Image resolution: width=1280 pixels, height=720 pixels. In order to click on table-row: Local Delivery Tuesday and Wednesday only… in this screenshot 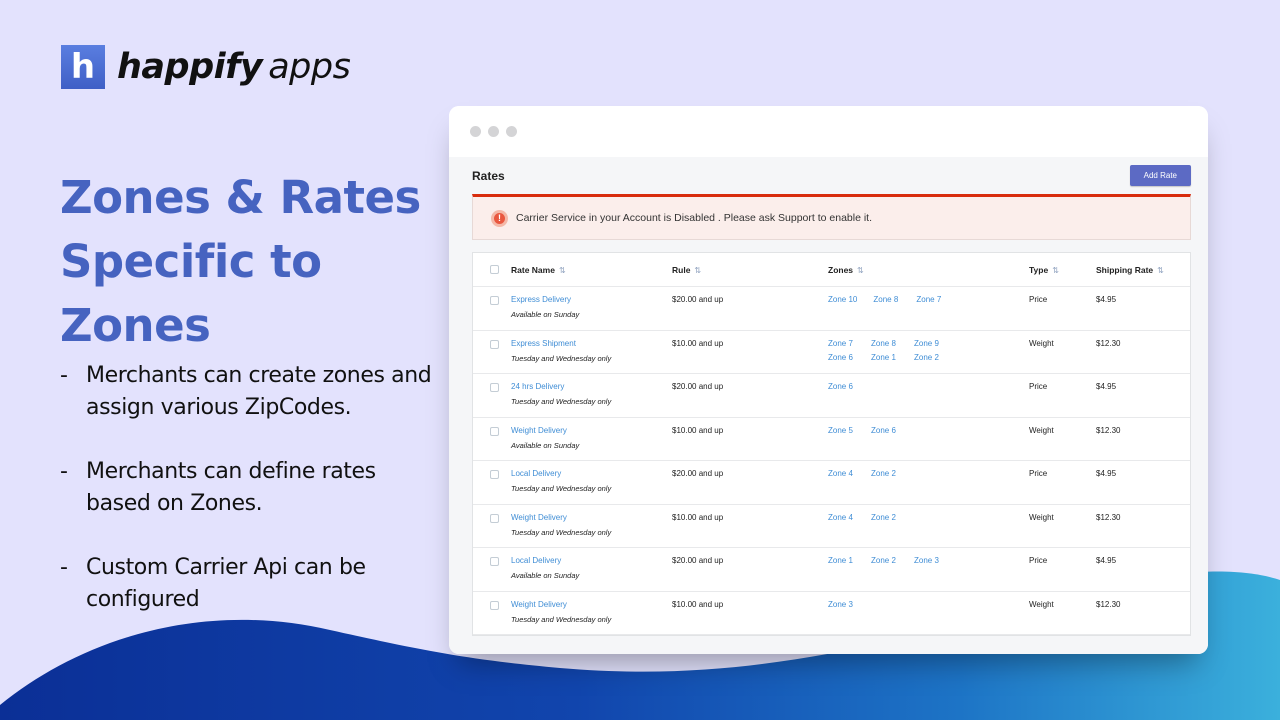, I will do `click(831, 483)`.